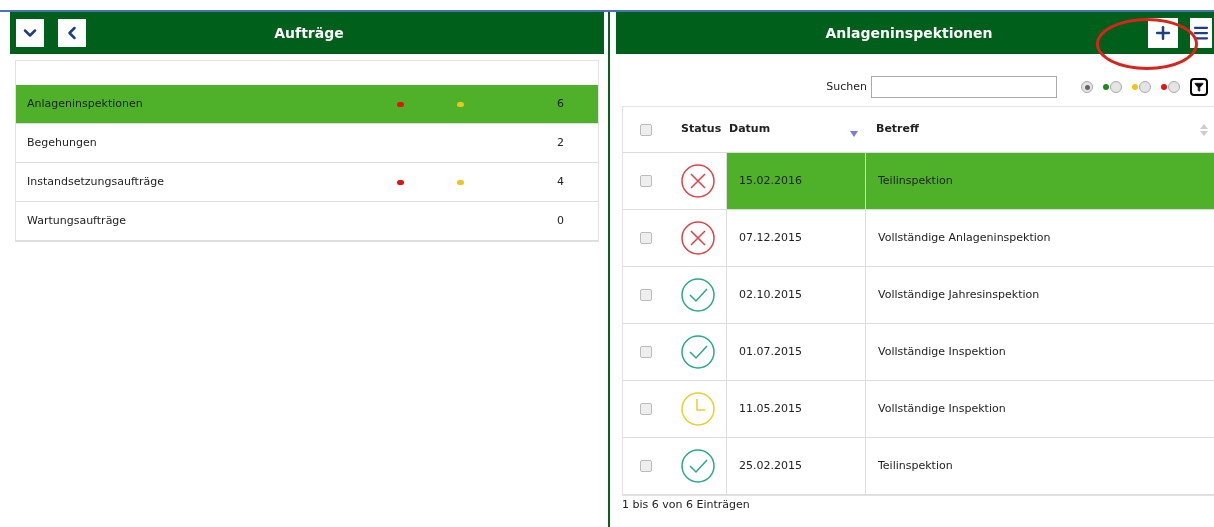  Describe the element at coordinates (796, 129) in the screenshot. I see `column-header: Datum` at that location.